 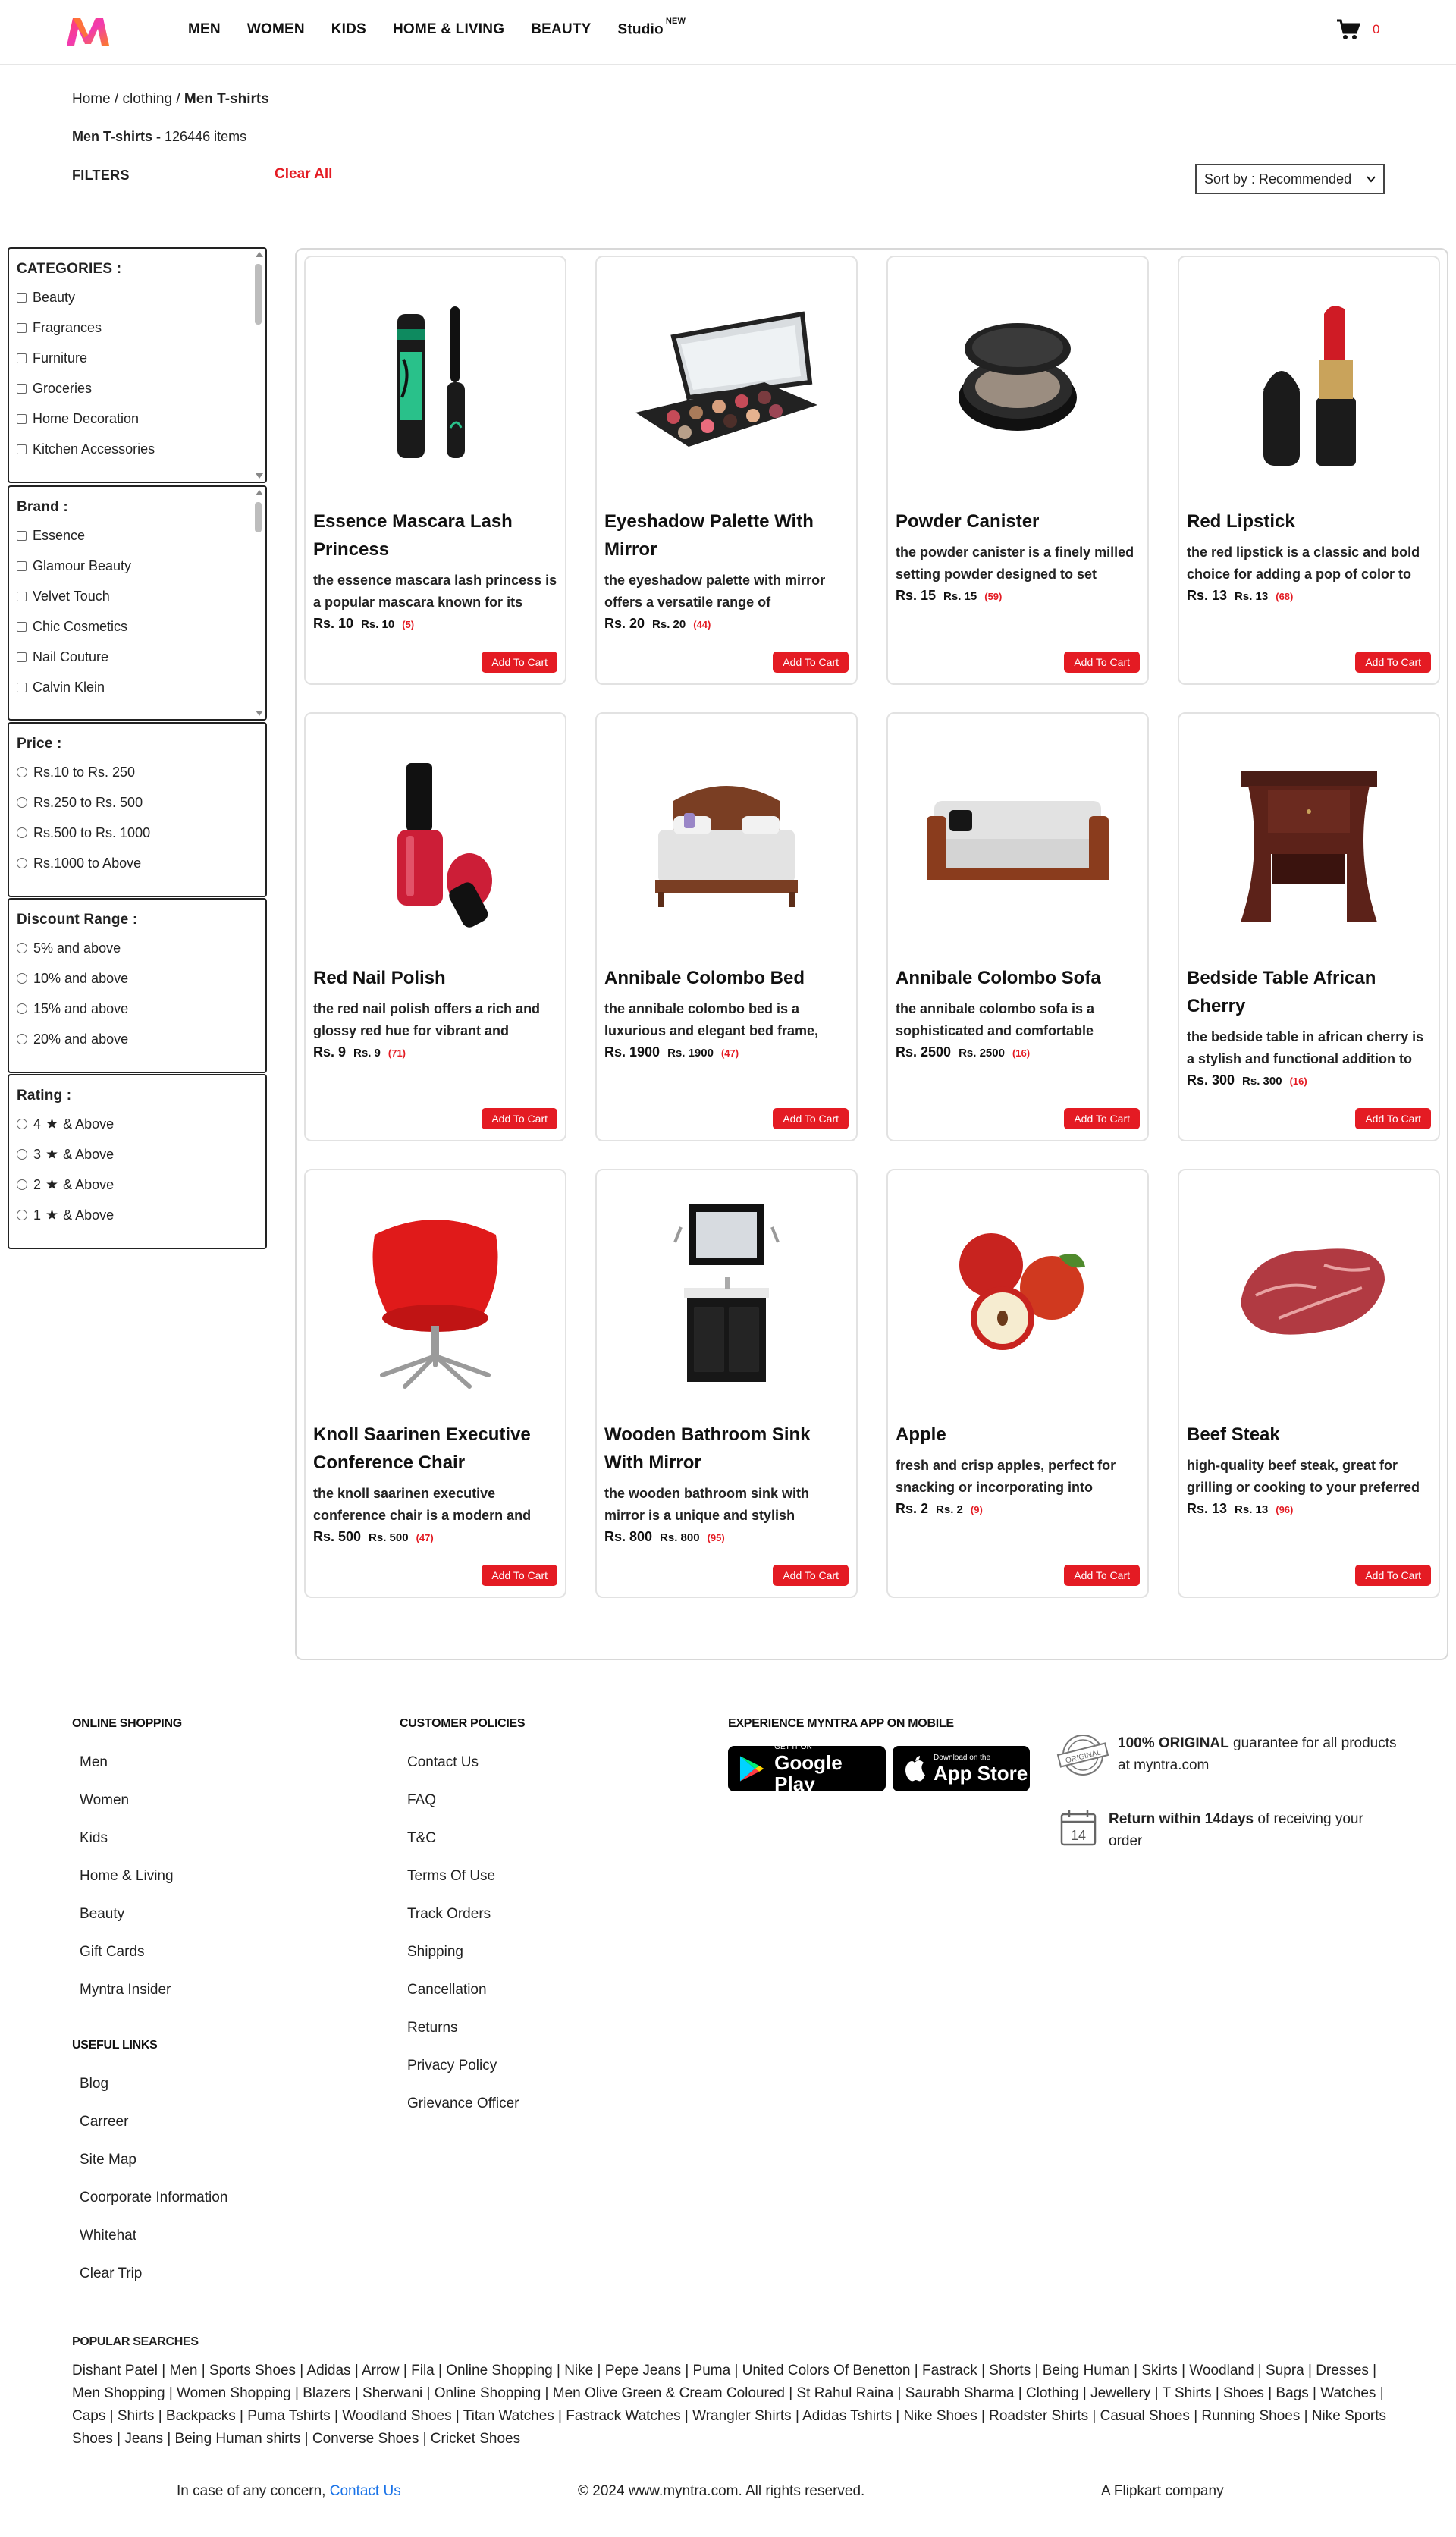 What do you see at coordinates (466, 1772) in the screenshot?
I see `footer-link: Contact Us` at bounding box center [466, 1772].